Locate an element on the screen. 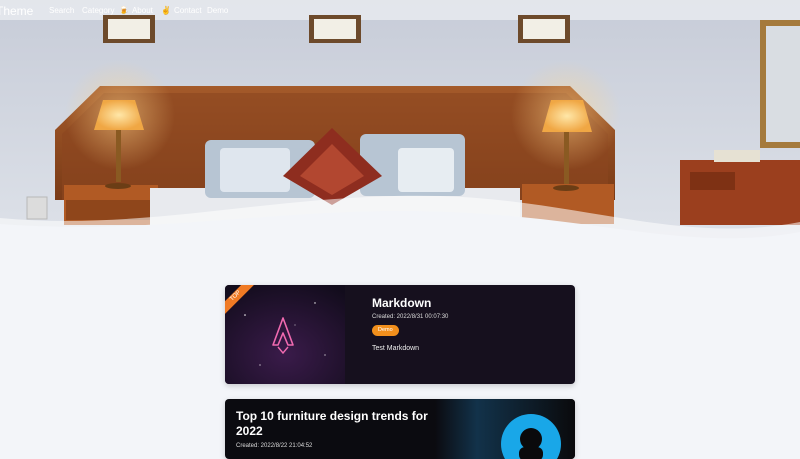 Image resolution: width=800 pixels, height=459 pixels. post-title: Markdown is located at coordinates (401, 303).